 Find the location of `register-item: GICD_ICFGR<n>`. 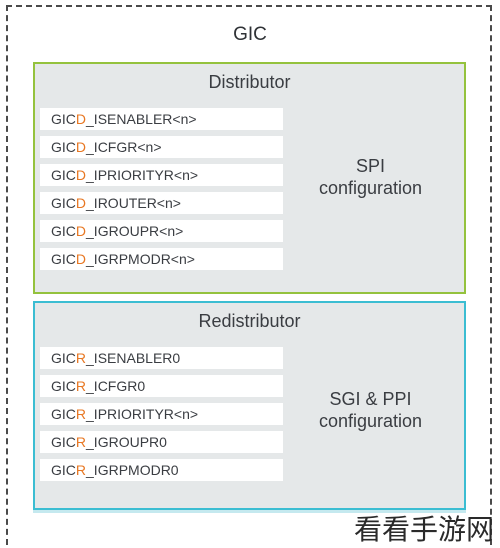

register-item: GICD_ICFGR<n> is located at coordinates (161, 147).